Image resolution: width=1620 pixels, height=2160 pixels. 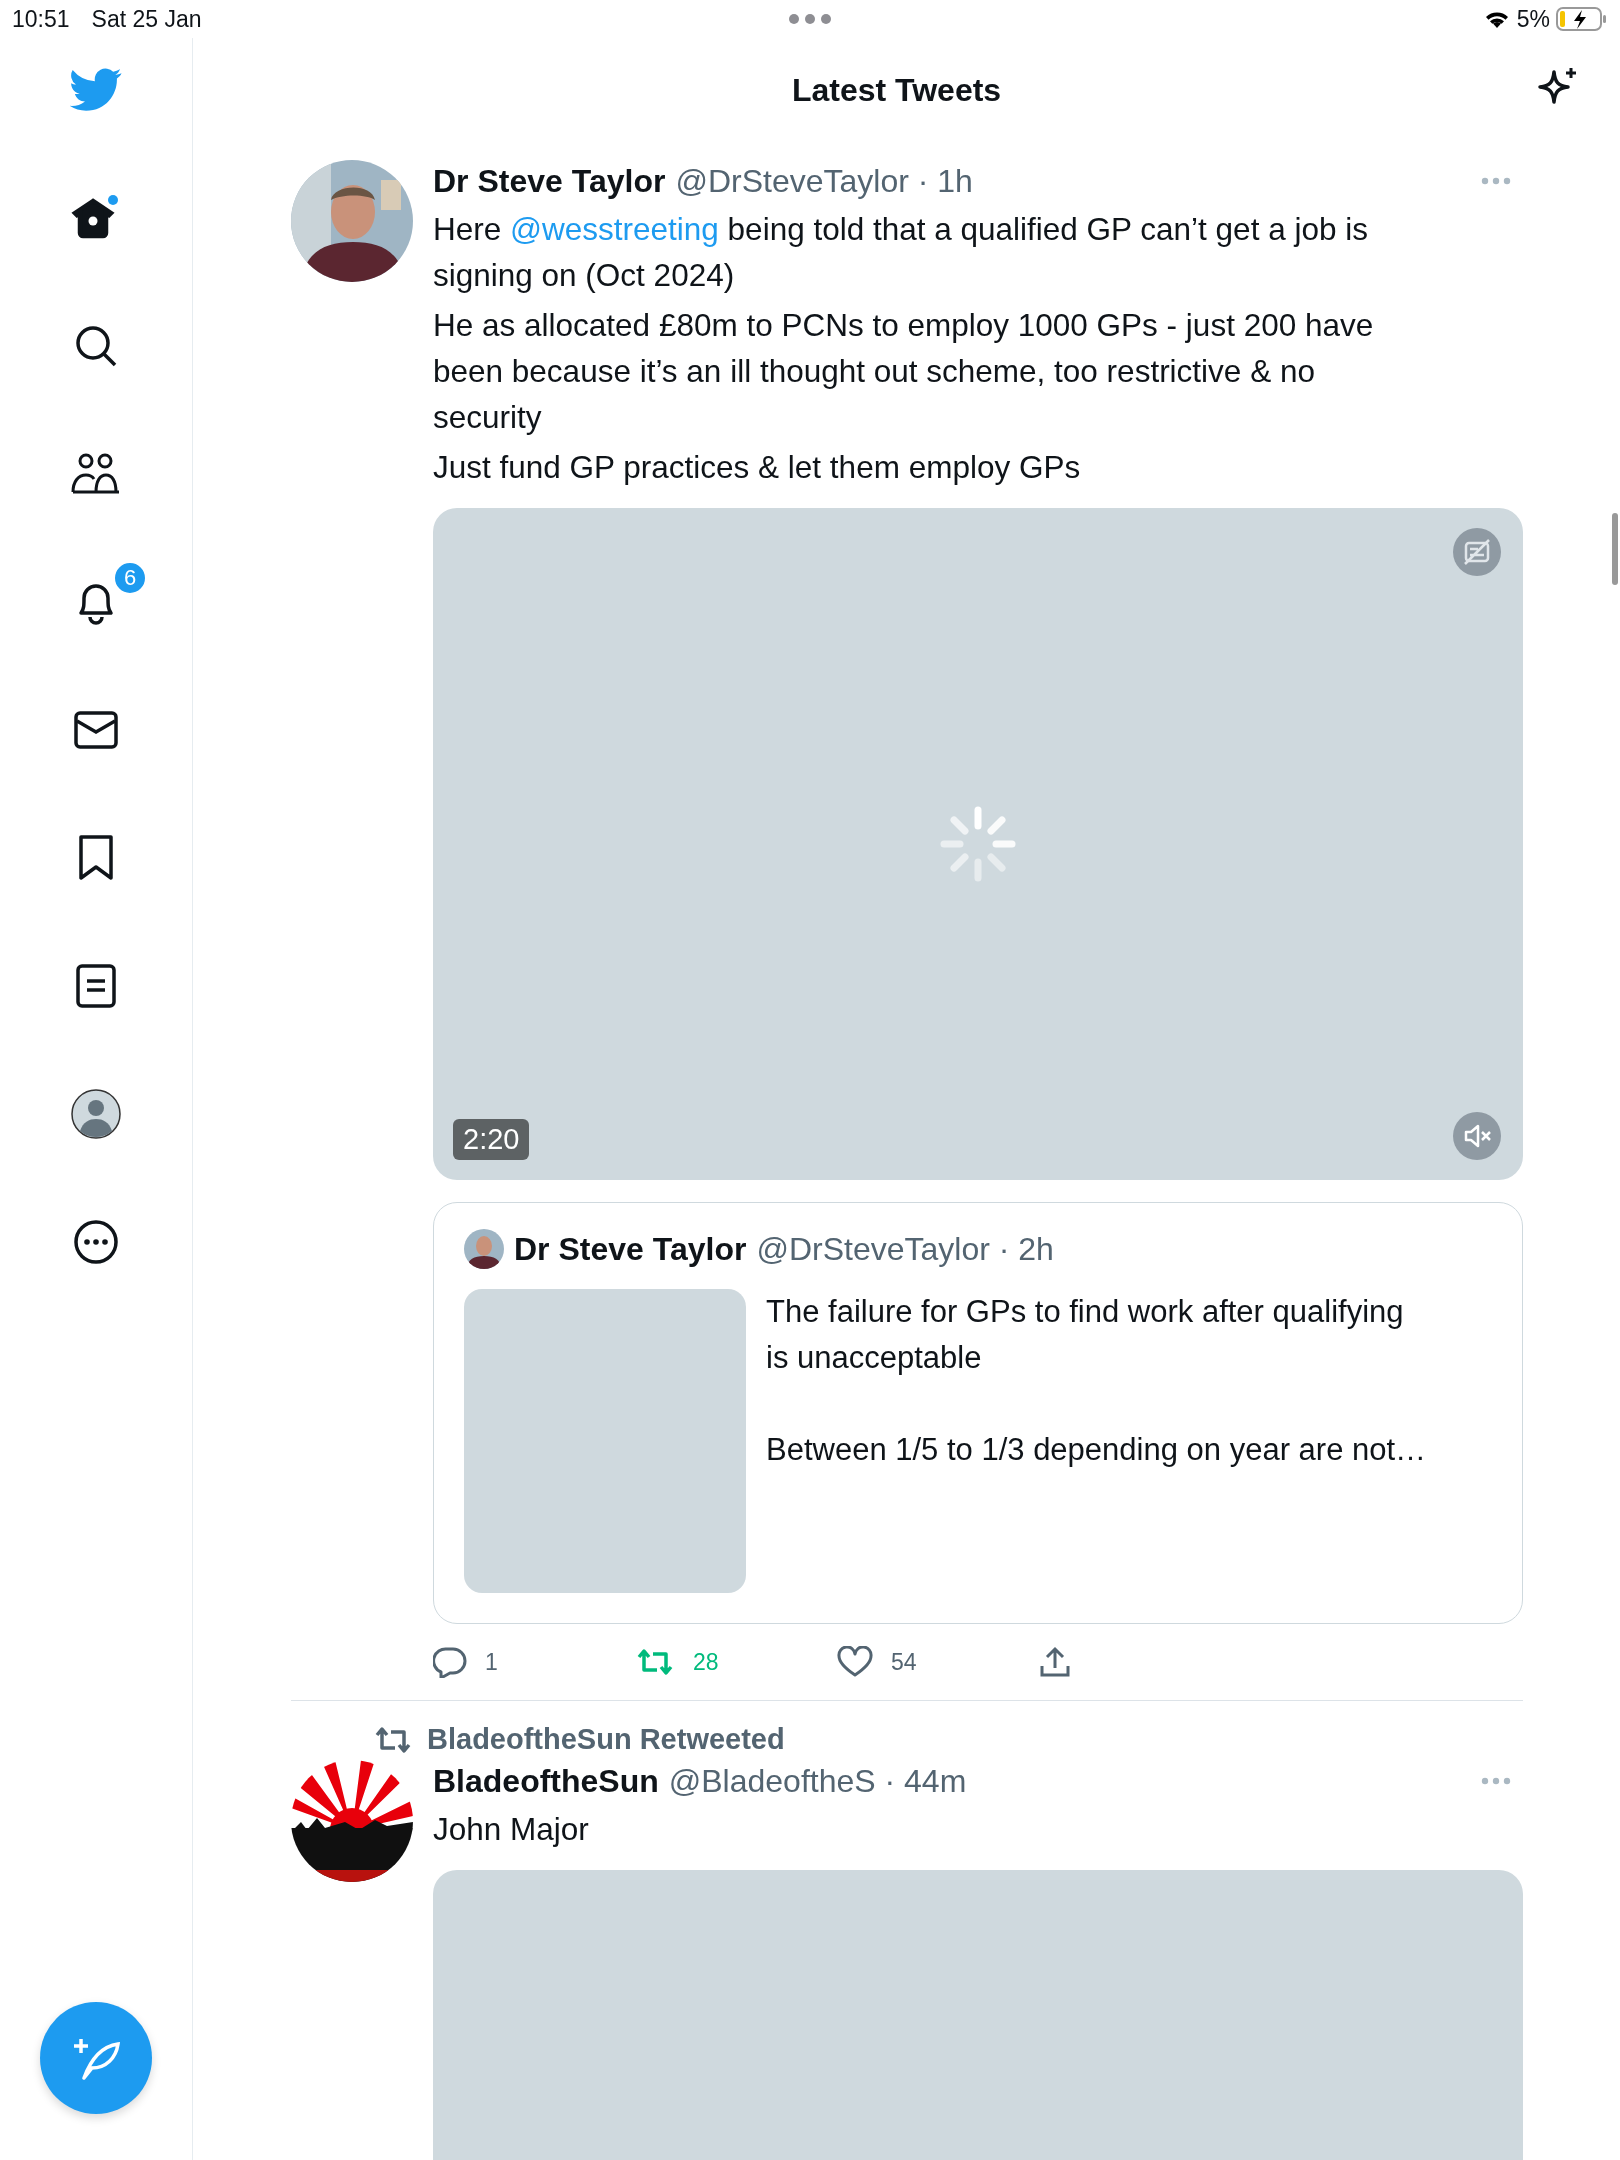 What do you see at coordinates (130, 578) in the screenshot?
I see `notification-badge: 6` at bounding box center [130, 578].